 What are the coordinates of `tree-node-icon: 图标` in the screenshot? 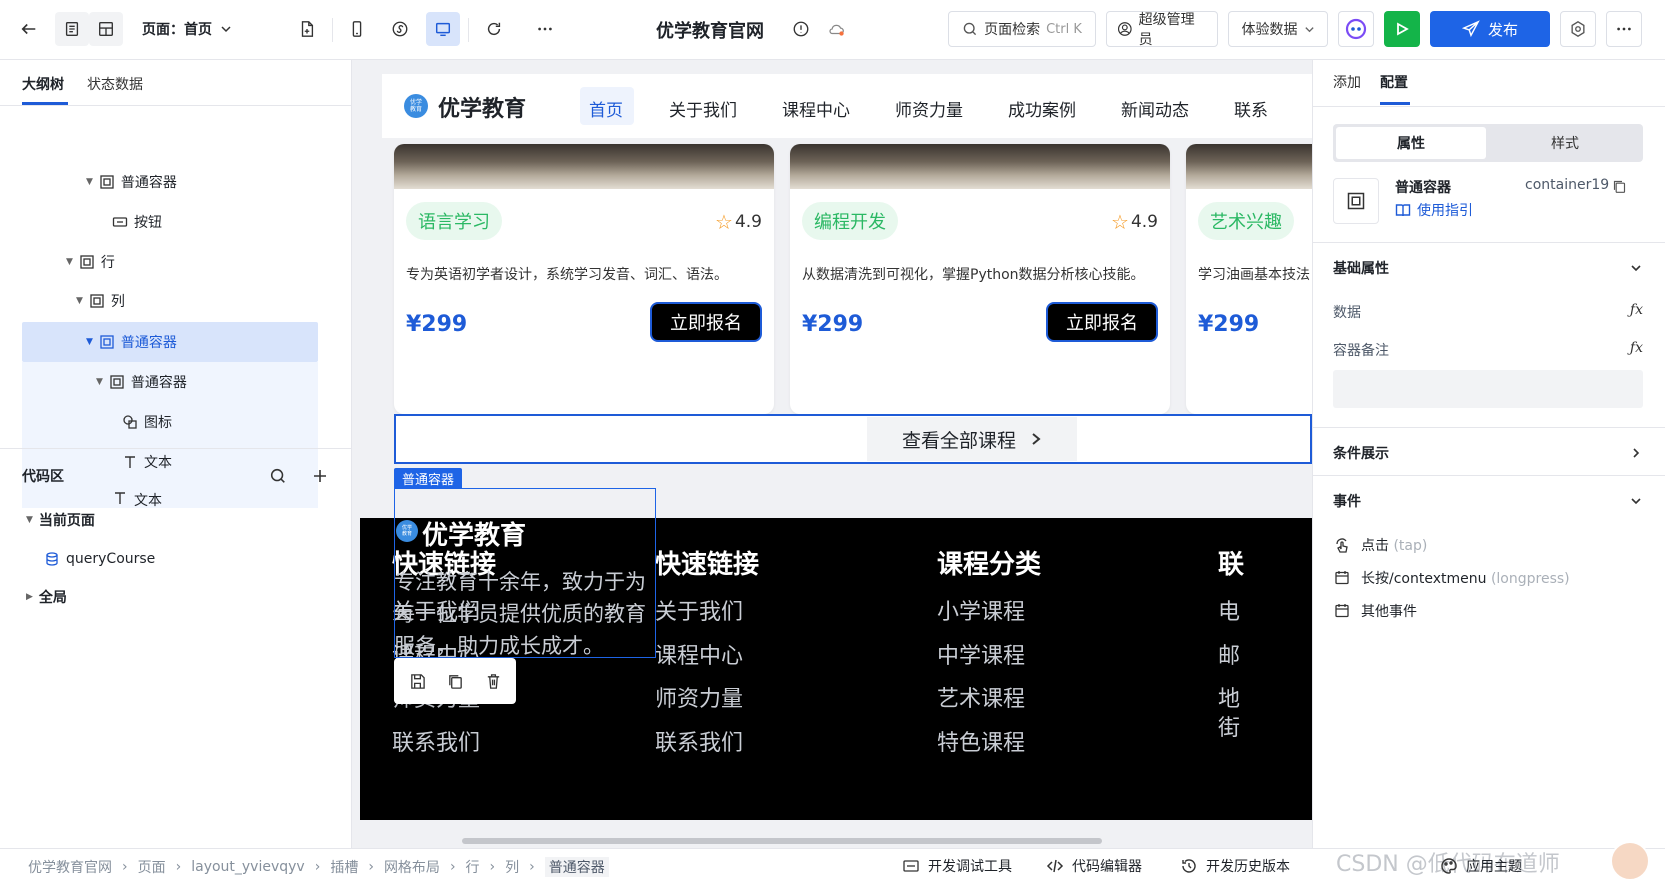 It's located at (147, 422).